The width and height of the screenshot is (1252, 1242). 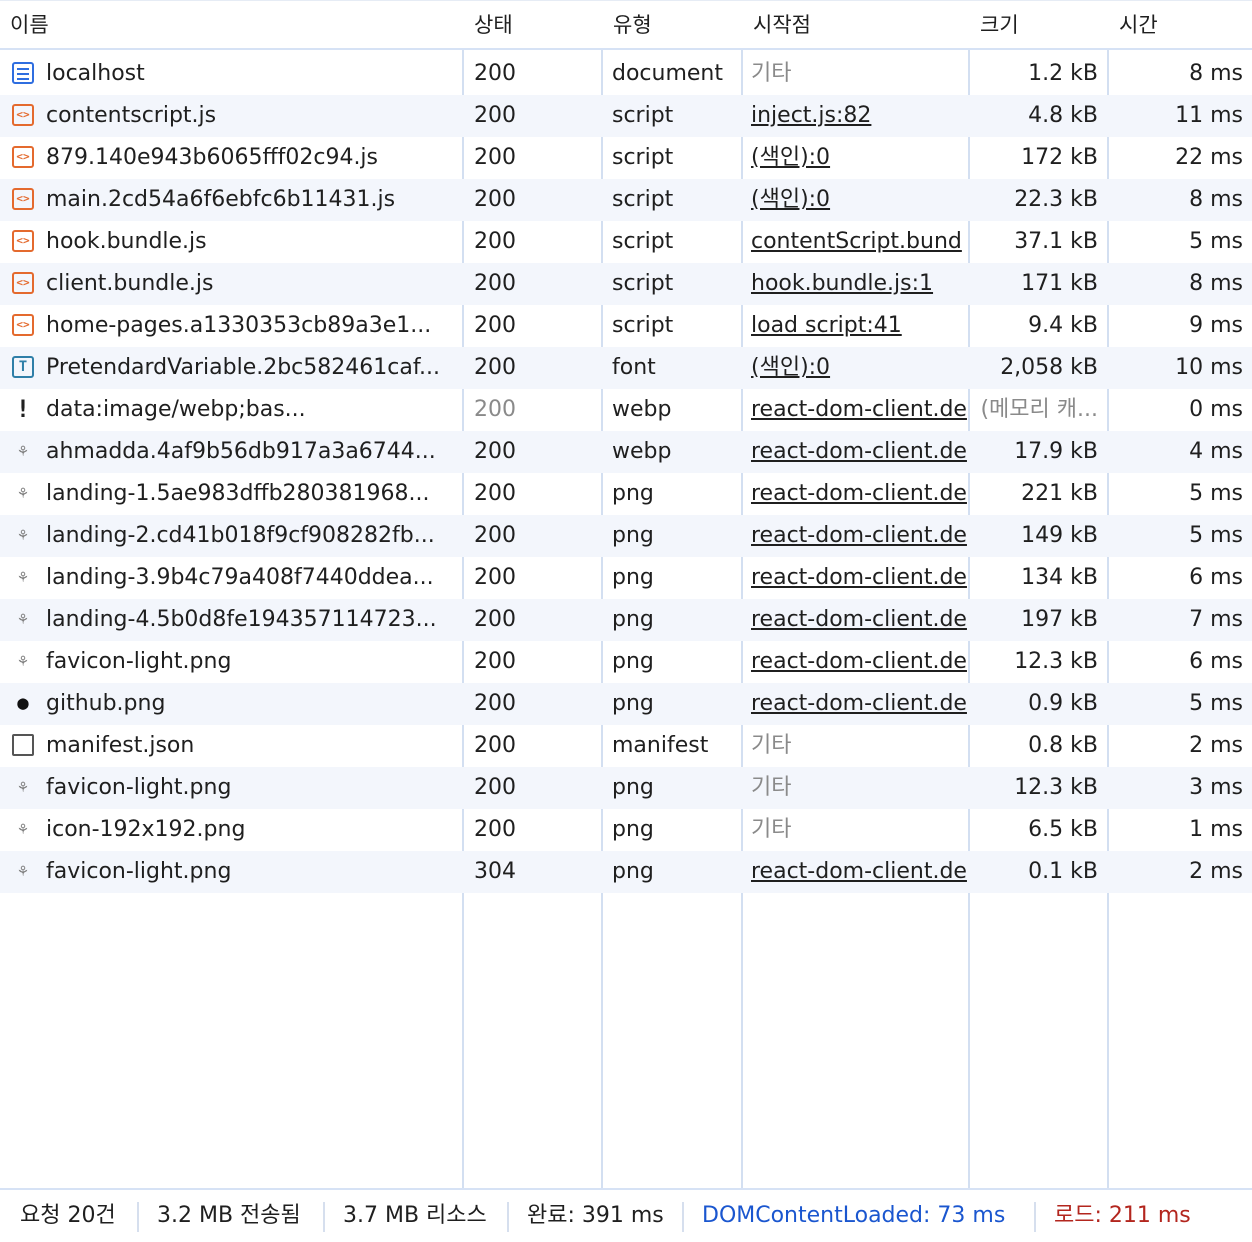 I want to click on request-initiator: load script:41, so click(x=859, y=326).